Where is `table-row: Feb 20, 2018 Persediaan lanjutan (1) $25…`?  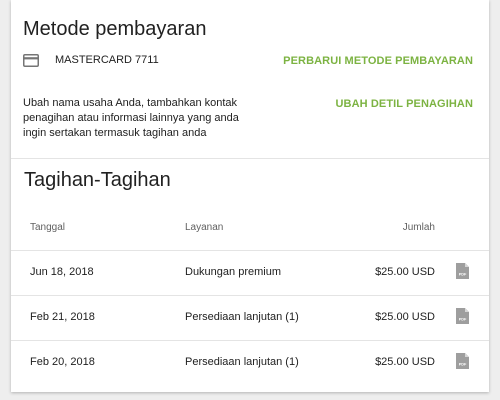
table-row: Feb 20, 2018 Persediaan lanjutan (1) $25… is located at coordinates (250, 363).